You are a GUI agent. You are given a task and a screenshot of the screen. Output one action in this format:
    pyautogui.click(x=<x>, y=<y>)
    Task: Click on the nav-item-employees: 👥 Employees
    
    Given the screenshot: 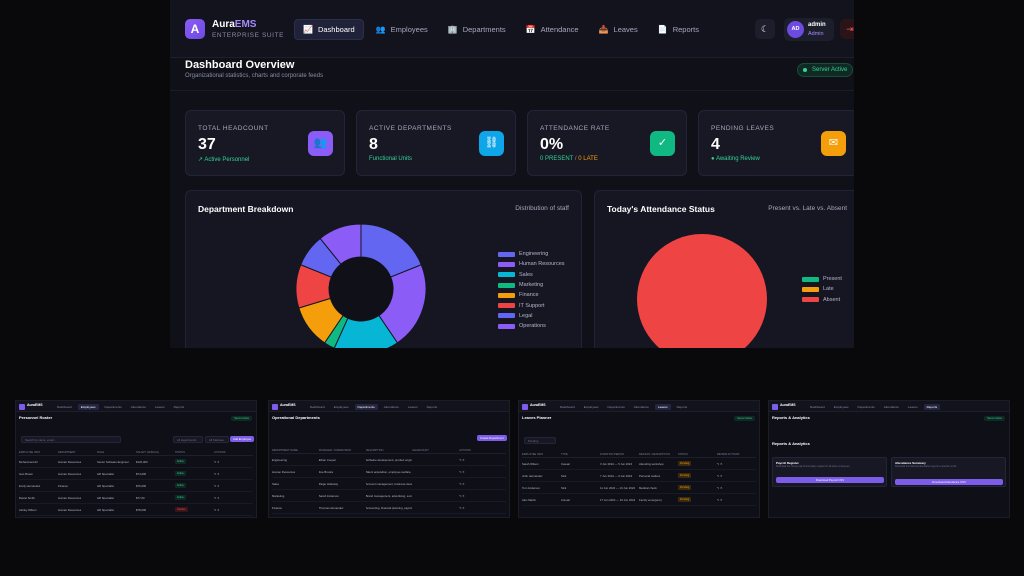 What is the action you would take?
    pyautogui.click(x=402, y=29)
    